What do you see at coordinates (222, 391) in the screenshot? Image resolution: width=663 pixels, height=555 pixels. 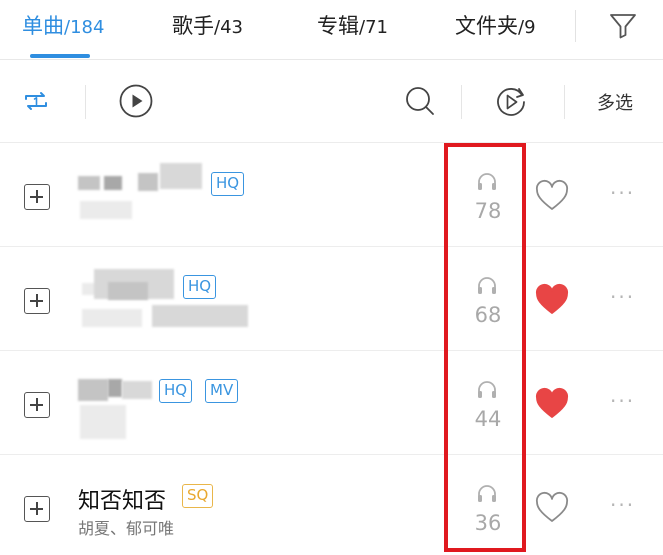 I see `mv-badge: MV` at bounding box center [222, 391].